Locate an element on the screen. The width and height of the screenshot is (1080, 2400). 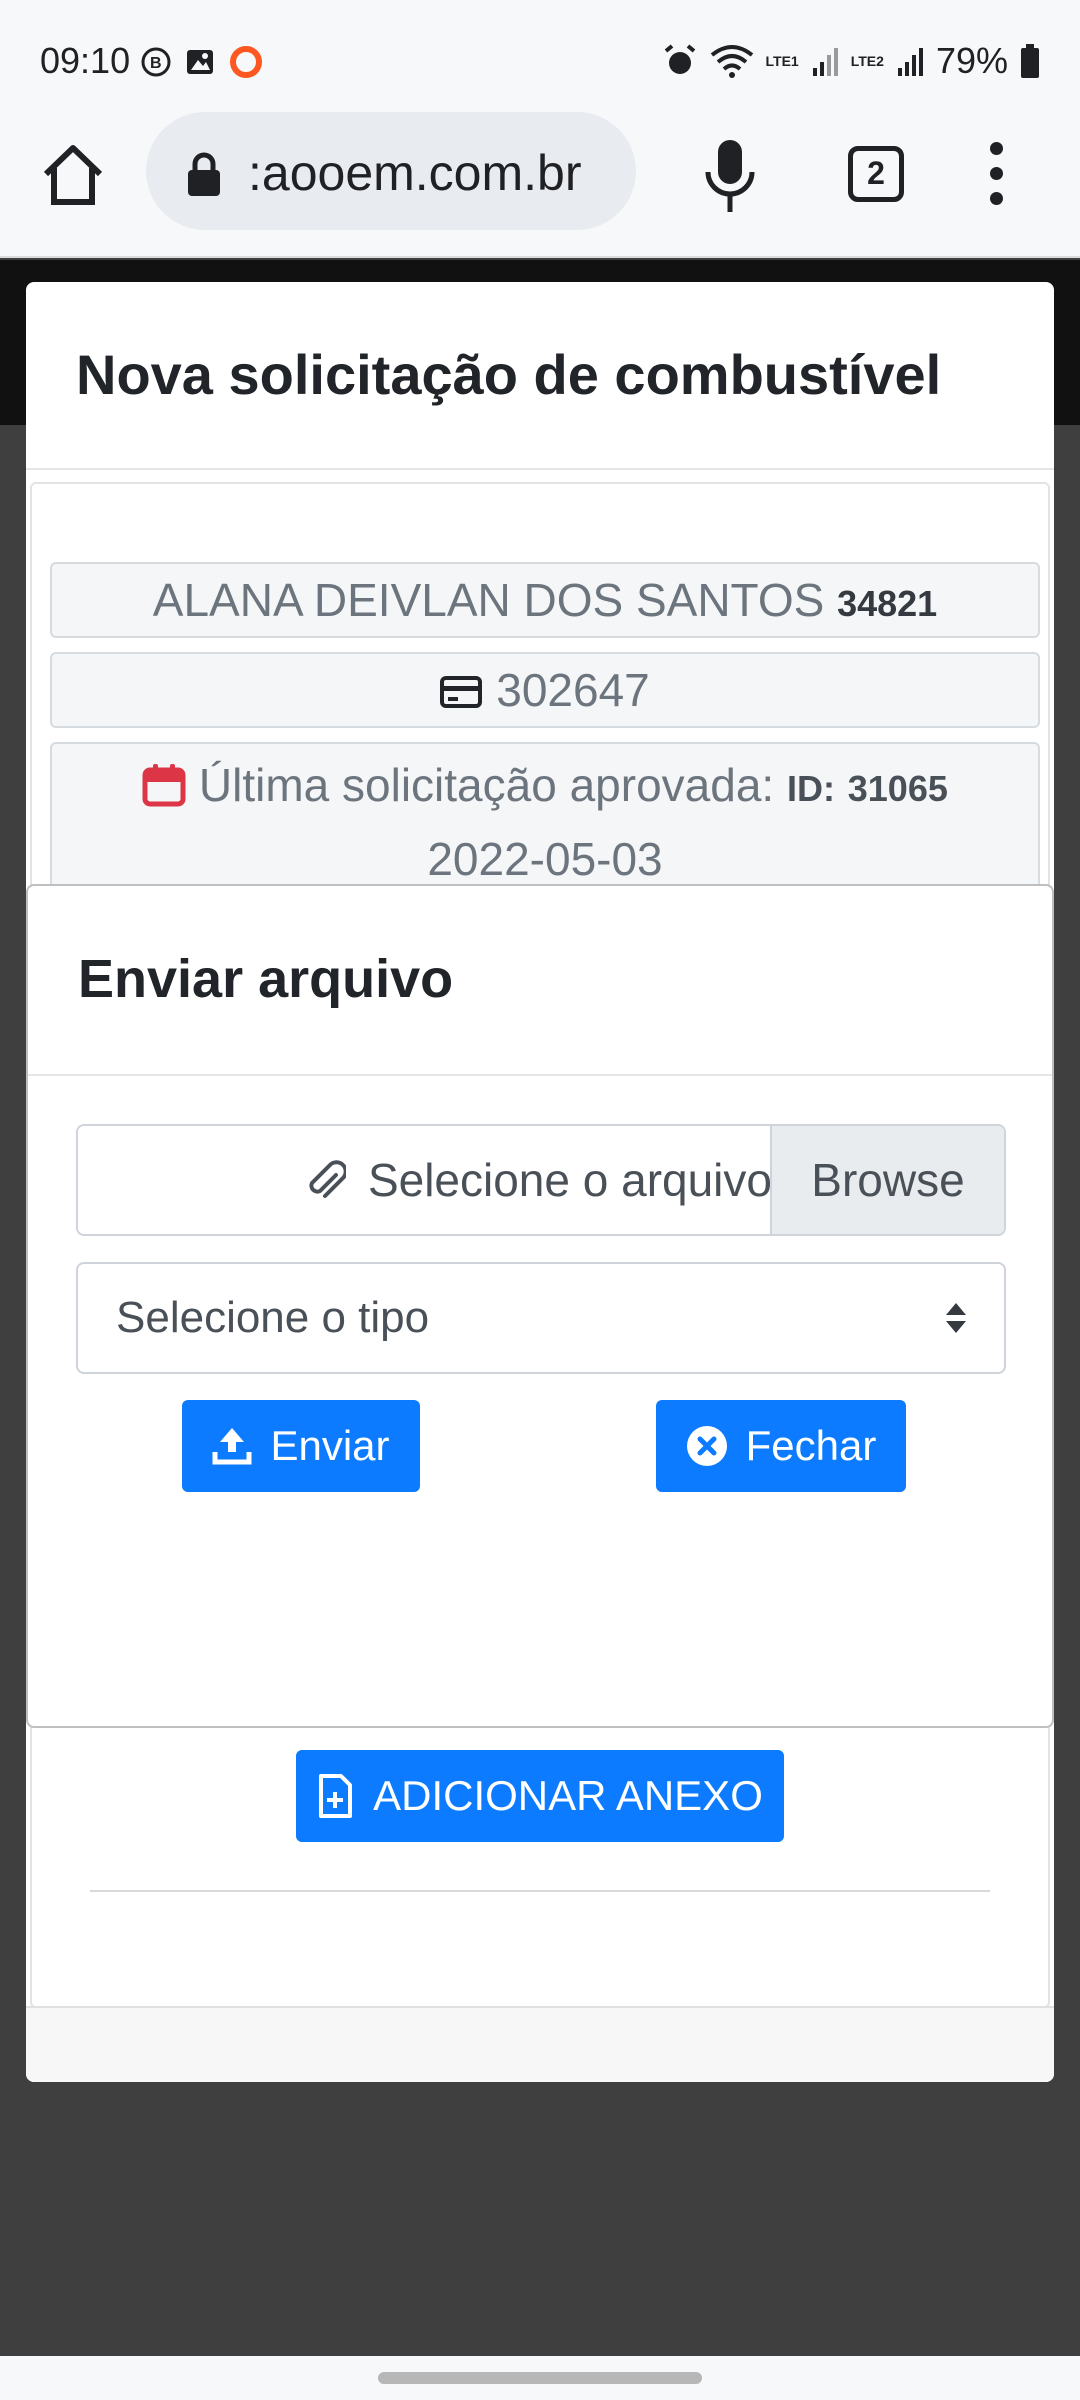
last-request-date: 2022-05-03 is located at coordinates (545, 859).